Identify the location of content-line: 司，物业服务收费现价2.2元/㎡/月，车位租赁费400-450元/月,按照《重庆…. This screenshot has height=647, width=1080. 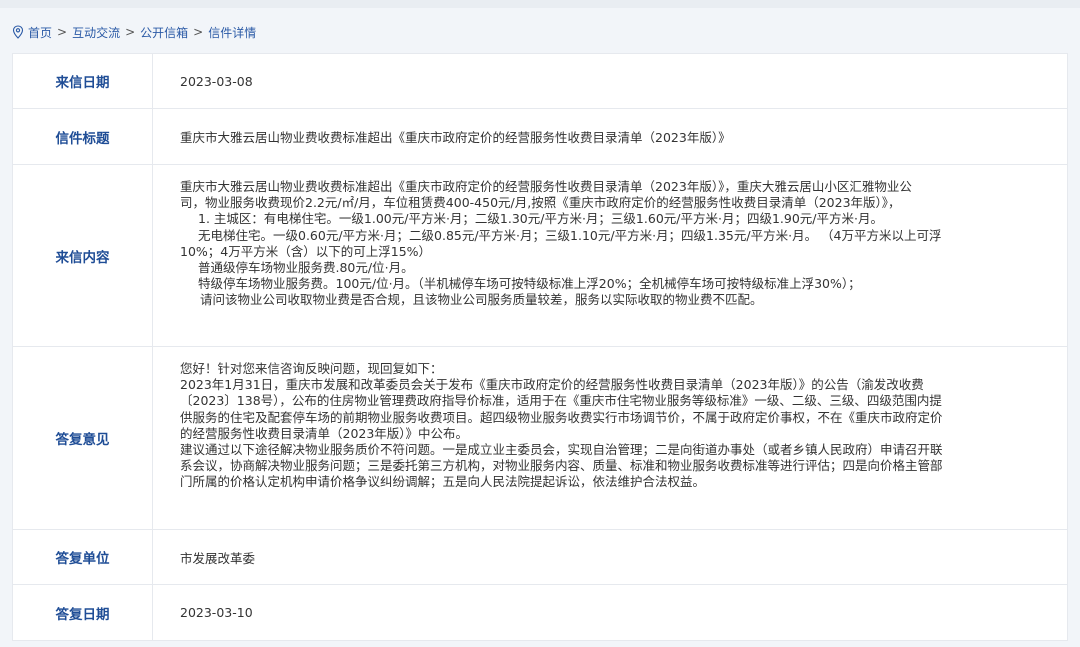
(540, 203).